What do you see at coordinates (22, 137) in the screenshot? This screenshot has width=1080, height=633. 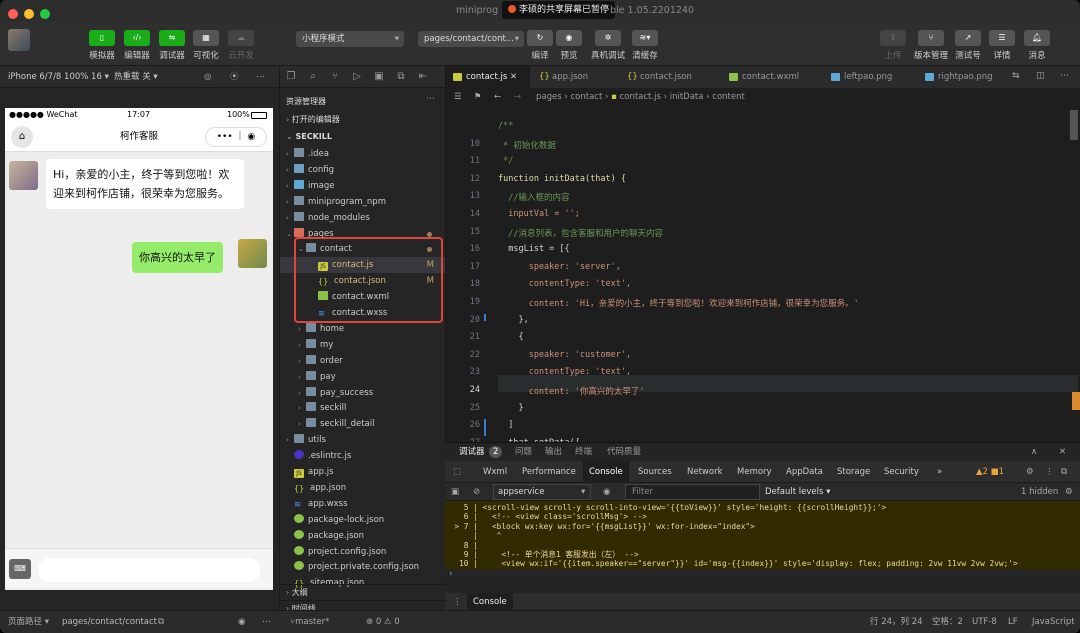 I see `home-icon: ⌂` at bounding box center [22, 137].